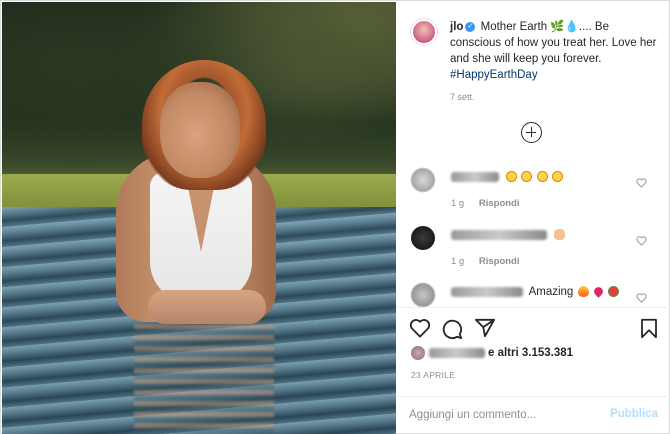 This screenshot has height=434, width=670. What do you see at coordinates (634, 414) in the screenshot?
I see `publish-button: Pubblica` at bounding box center [634, 414].